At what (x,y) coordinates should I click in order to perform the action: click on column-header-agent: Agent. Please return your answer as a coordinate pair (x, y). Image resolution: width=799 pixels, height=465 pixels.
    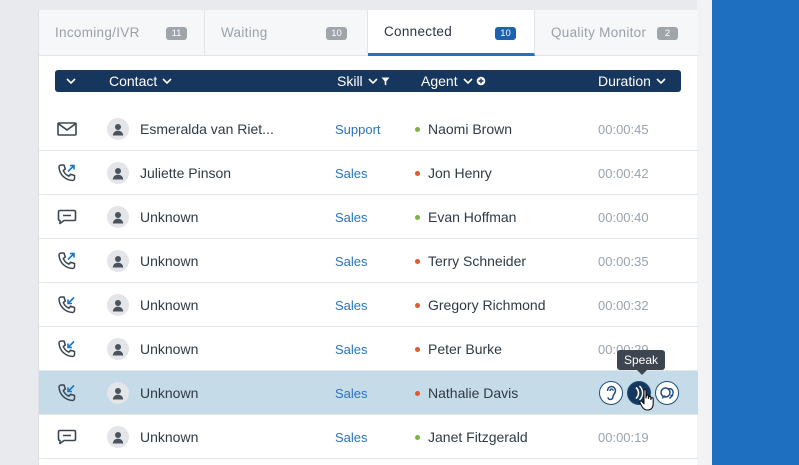
    Looking at the image, I should click on (453, 81).